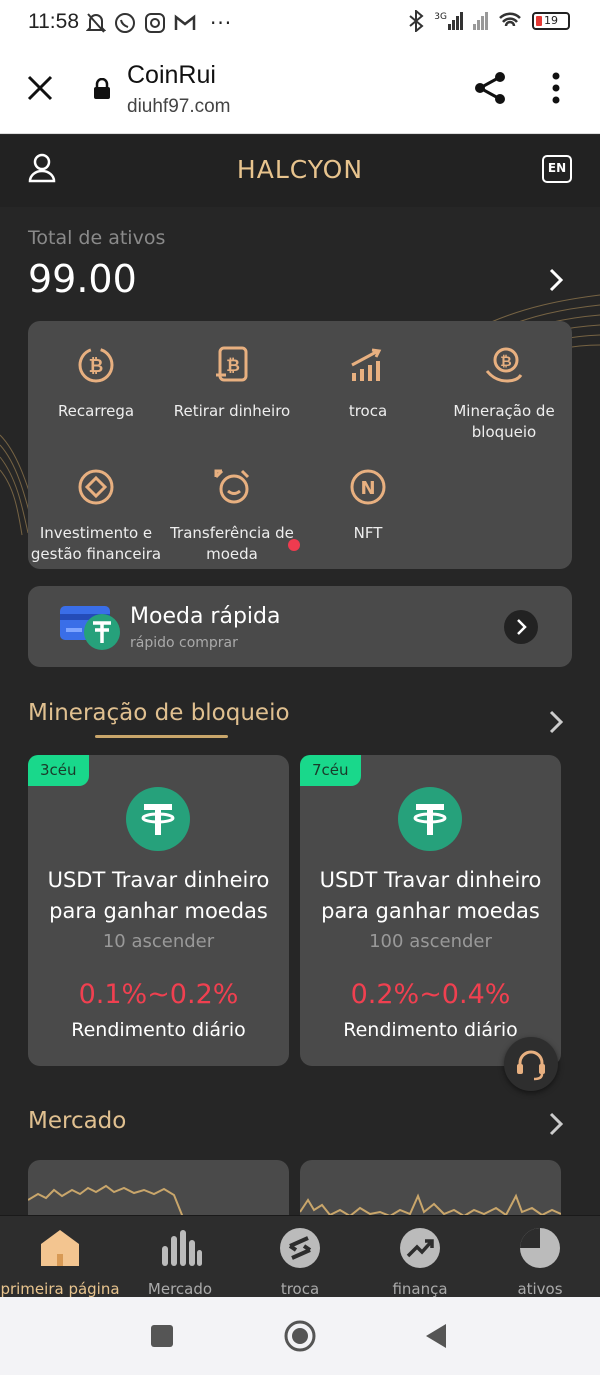 The image size is (600, 1375). What do you see at coordinates (159, 23) in the screenshot?
I see `notification-icons: ···` at bounding box center [159, 23].